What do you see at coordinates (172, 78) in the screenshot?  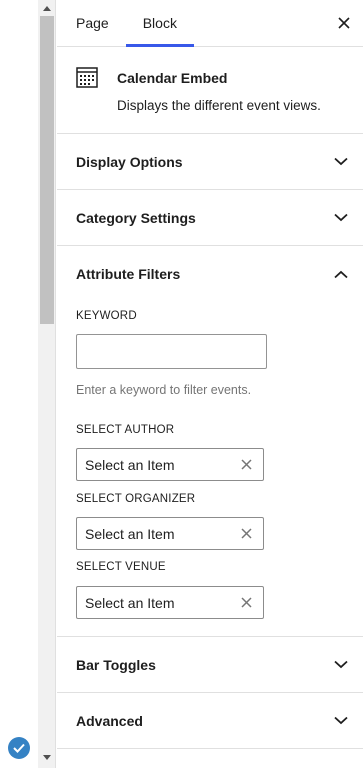 I see `block-title: Calendar Embed` at bounding box center [172, 78].